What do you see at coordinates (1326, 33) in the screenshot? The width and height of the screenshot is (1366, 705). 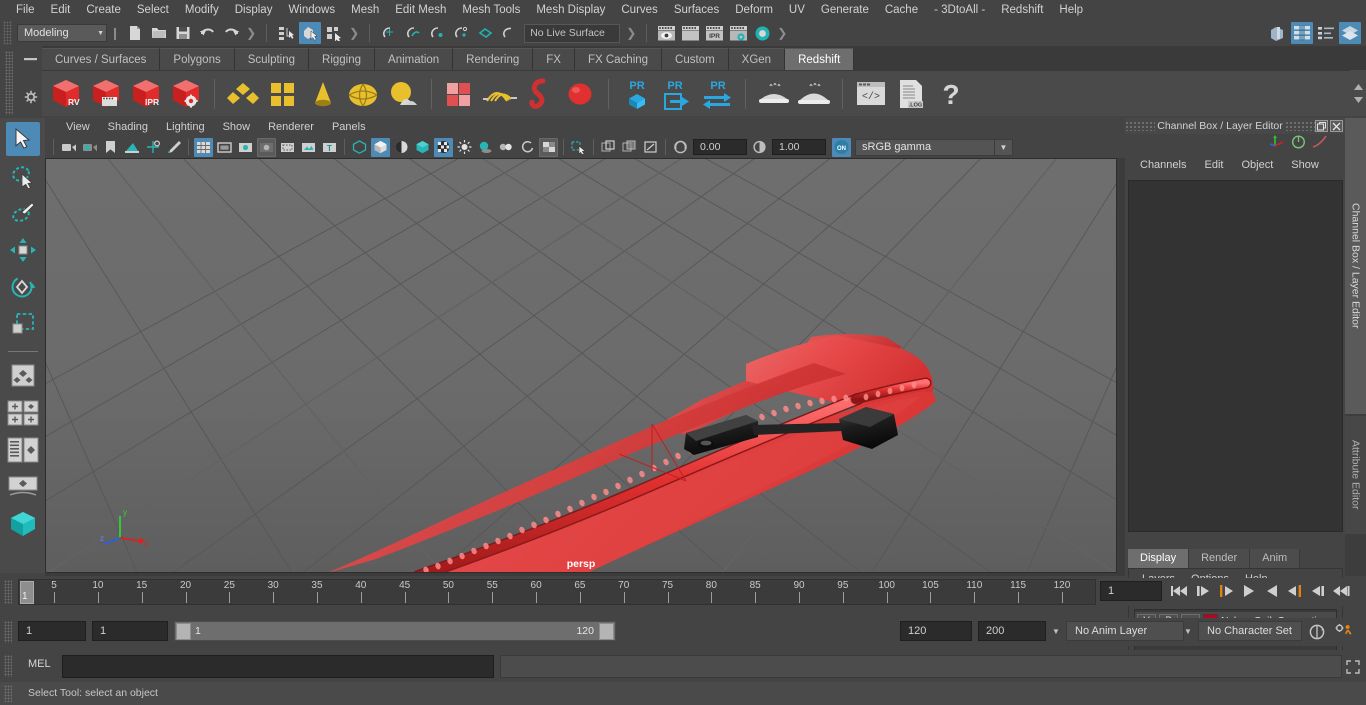 I see `attribute-editor-toggle-icon` at bounding box center [1326, 33].